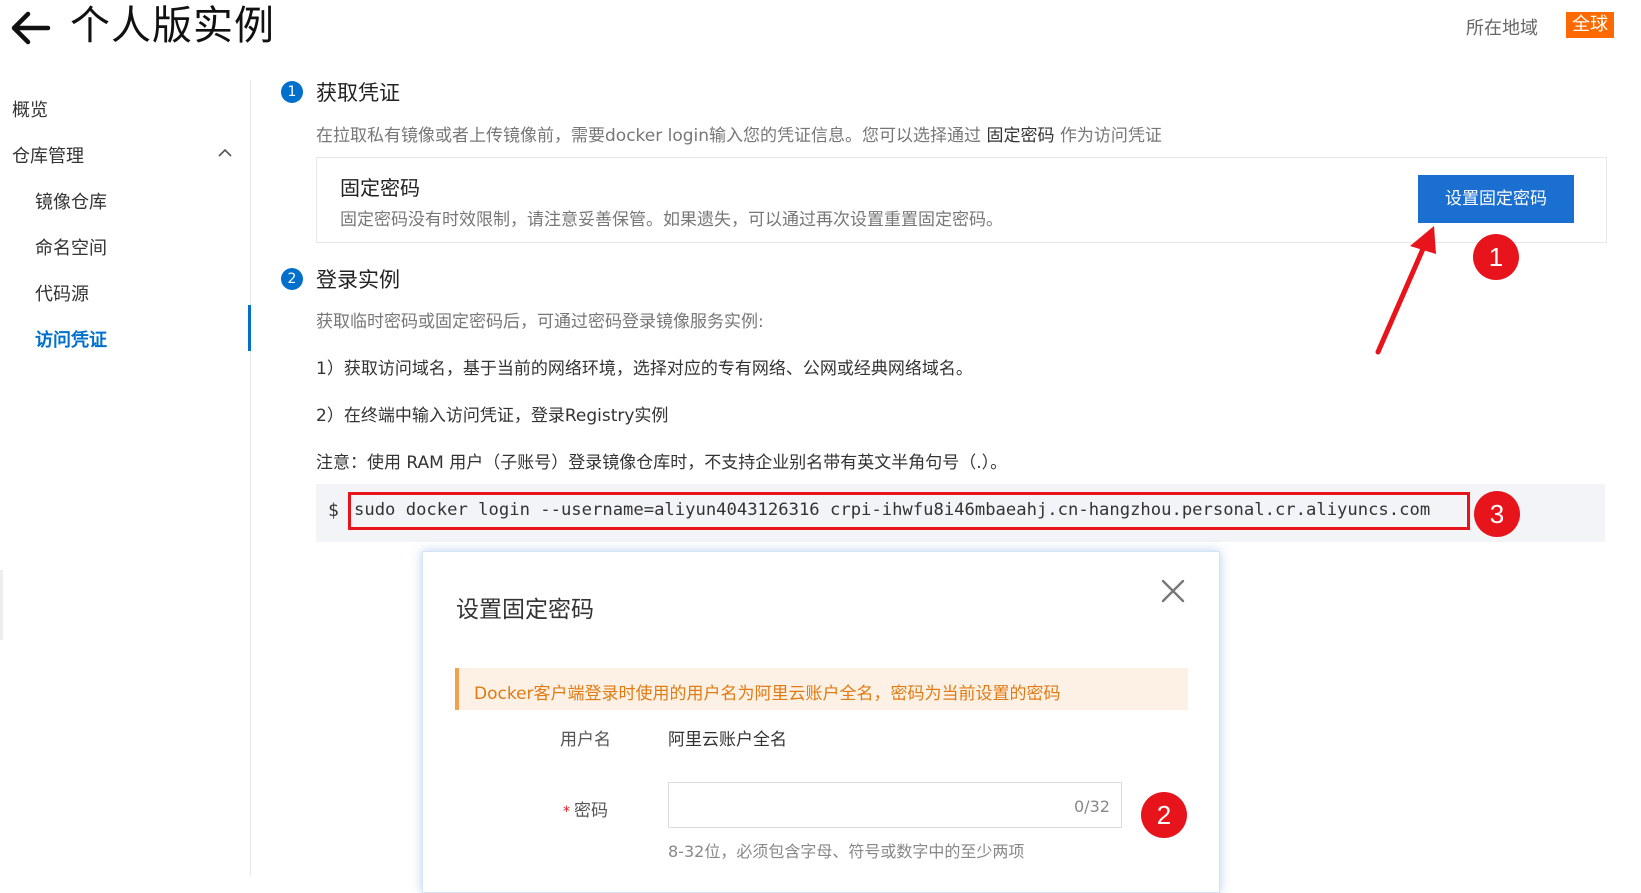 Image resolution: width=1641 pixels, height=893 pixels. I want to click on annotation-badge-2: 2, so click(1164, 815).